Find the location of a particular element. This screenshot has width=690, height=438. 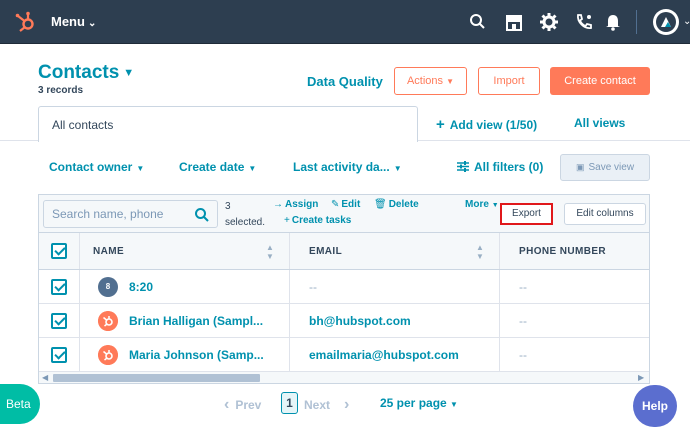

delete-label: Delete is located at coordinates (403, 204).